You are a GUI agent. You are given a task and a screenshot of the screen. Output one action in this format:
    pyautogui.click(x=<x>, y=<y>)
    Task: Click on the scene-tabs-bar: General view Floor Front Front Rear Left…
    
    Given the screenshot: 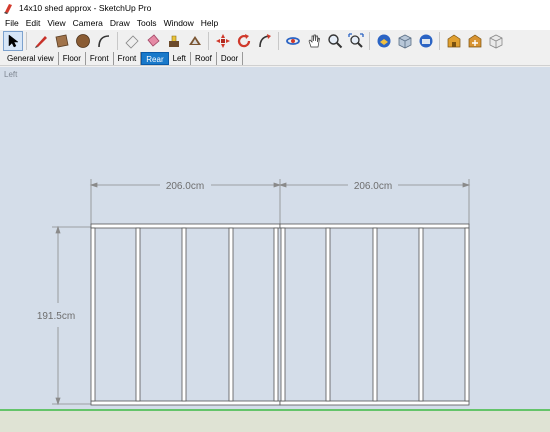 What is the action you would take?
    pyautogui.click(x=275, y=59)
    